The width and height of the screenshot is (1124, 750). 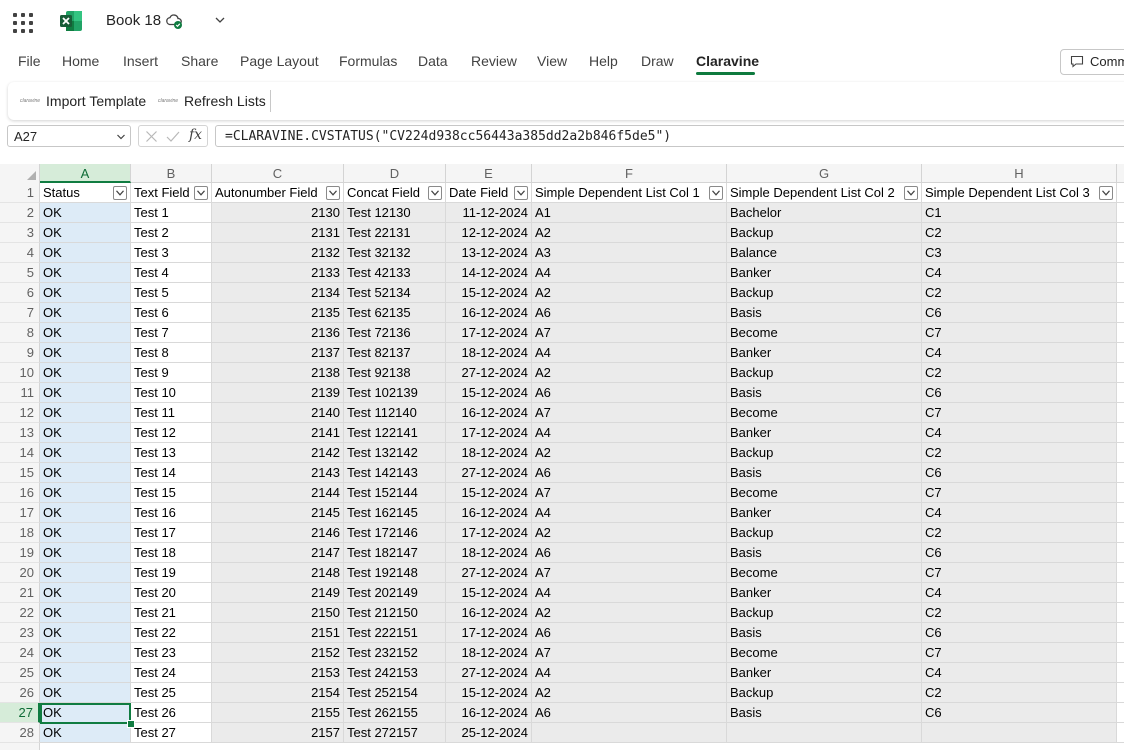 What do you see at coordinates (80, 61) in the screenshot?
I see `menu-home: Home` at bounding box center [80, 61].